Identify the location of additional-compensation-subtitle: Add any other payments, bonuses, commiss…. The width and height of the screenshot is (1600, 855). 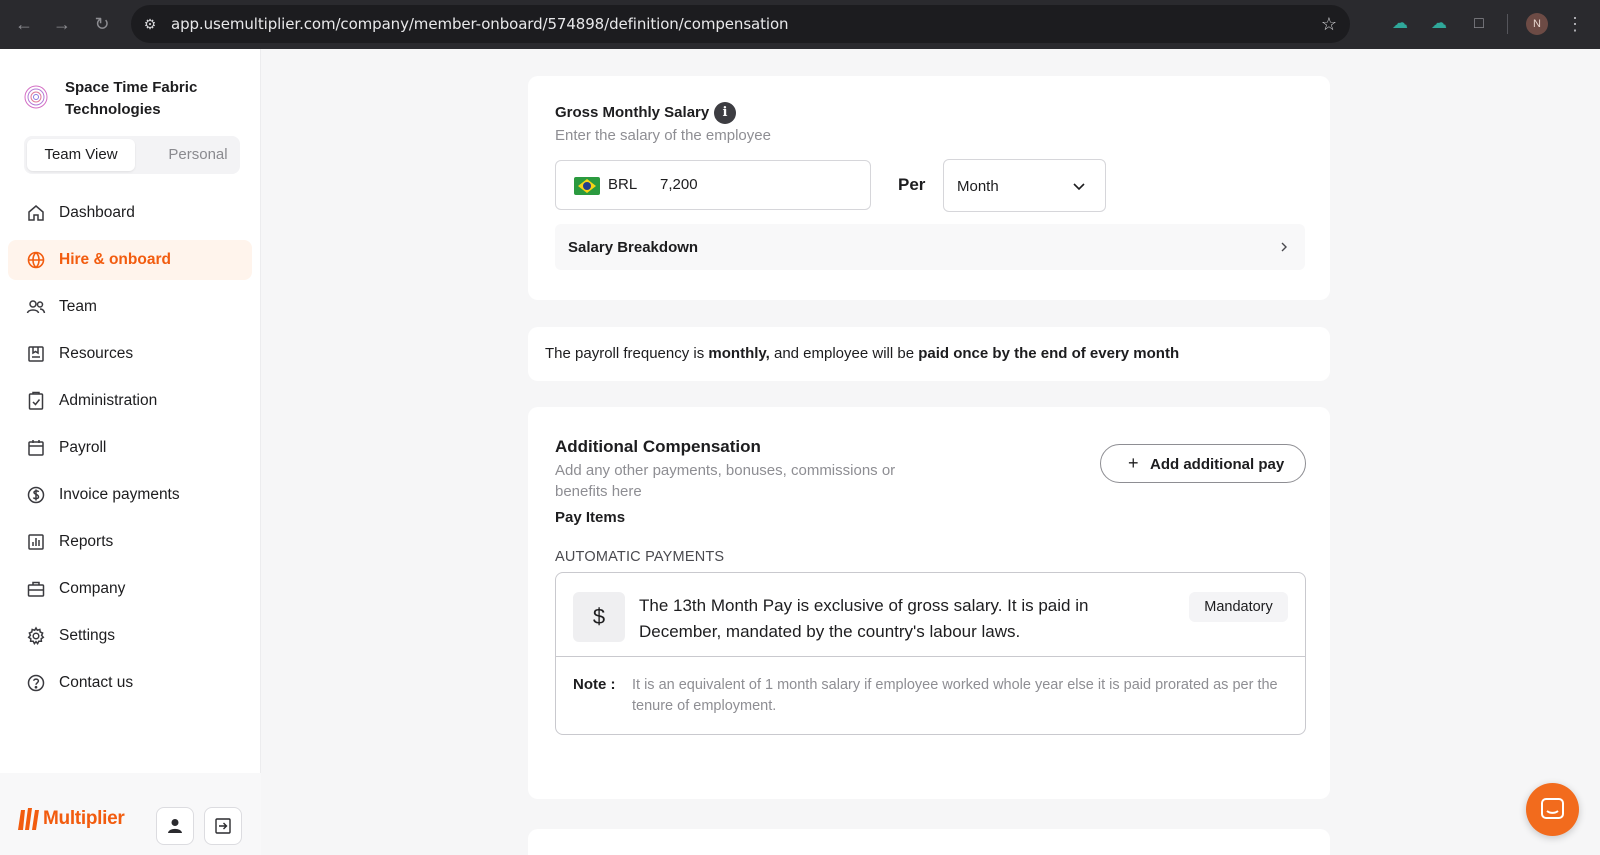
(725, 481).